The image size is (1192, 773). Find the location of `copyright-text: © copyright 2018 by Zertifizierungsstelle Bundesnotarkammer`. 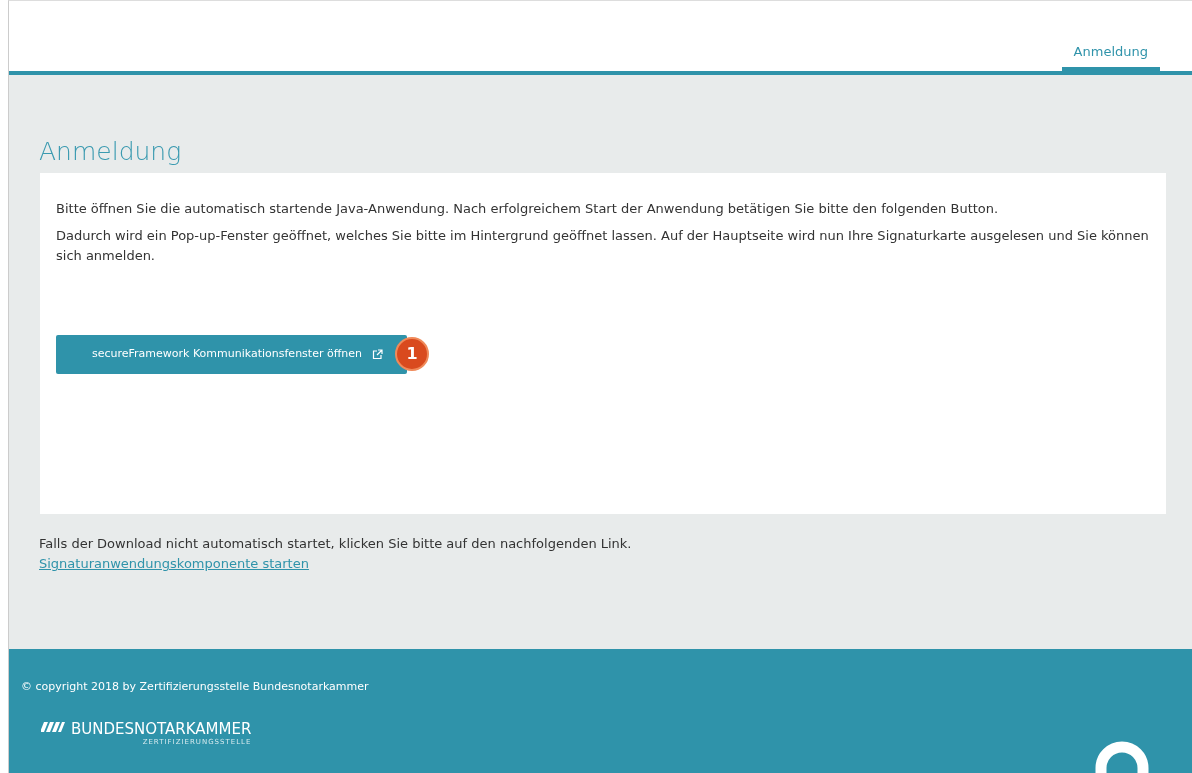

copyright-text: © copyright 2018 by Zertifizierungsstelle Bundesnotarkammer is located at coordinates (195, 687).